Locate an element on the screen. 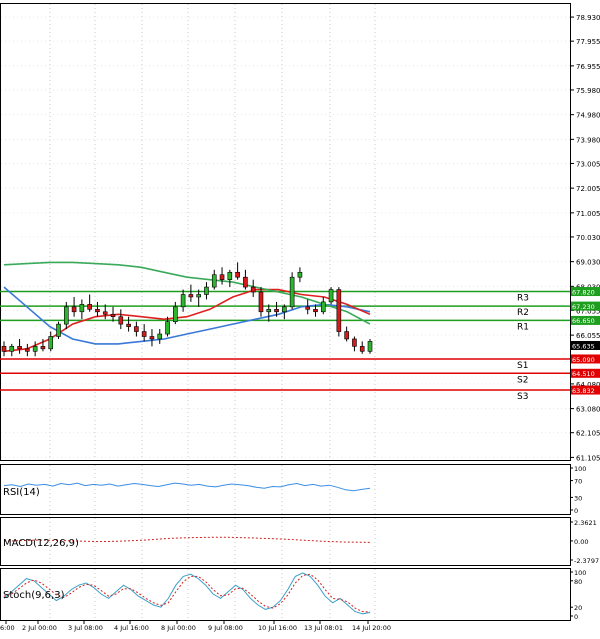 The height and width of the screenshot is (639, 600). rsi-label: RSI(14) is located at coordinates (21, 492).